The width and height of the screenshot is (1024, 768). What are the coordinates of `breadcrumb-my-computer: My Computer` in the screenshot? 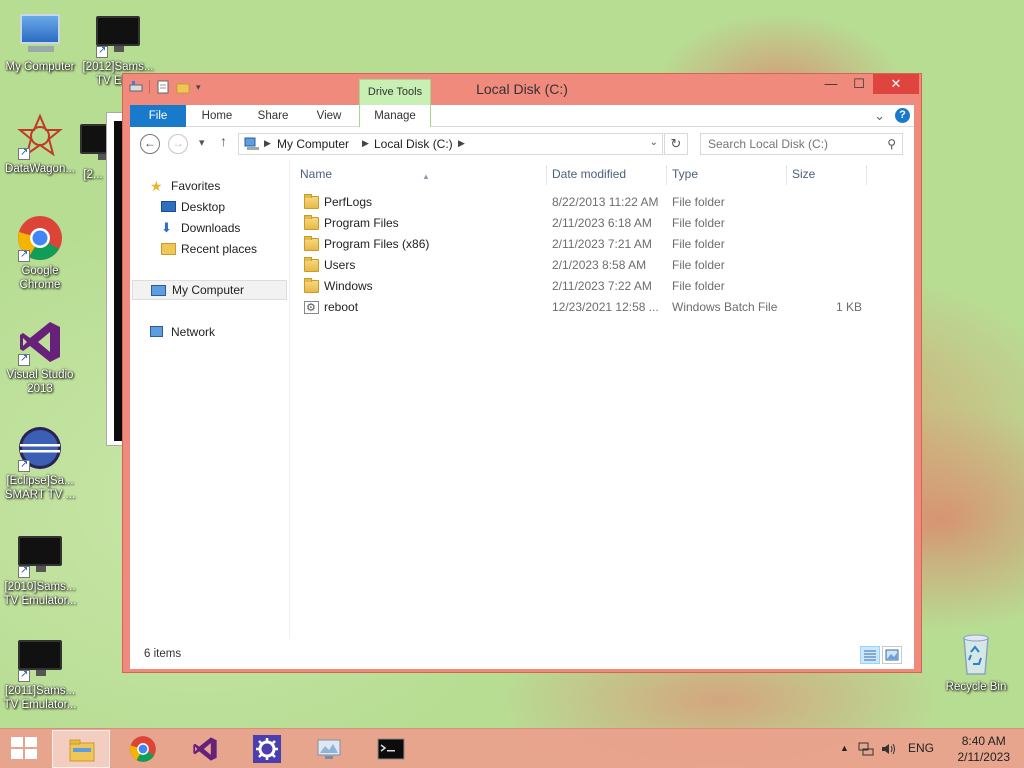 It's located at (313, 144).